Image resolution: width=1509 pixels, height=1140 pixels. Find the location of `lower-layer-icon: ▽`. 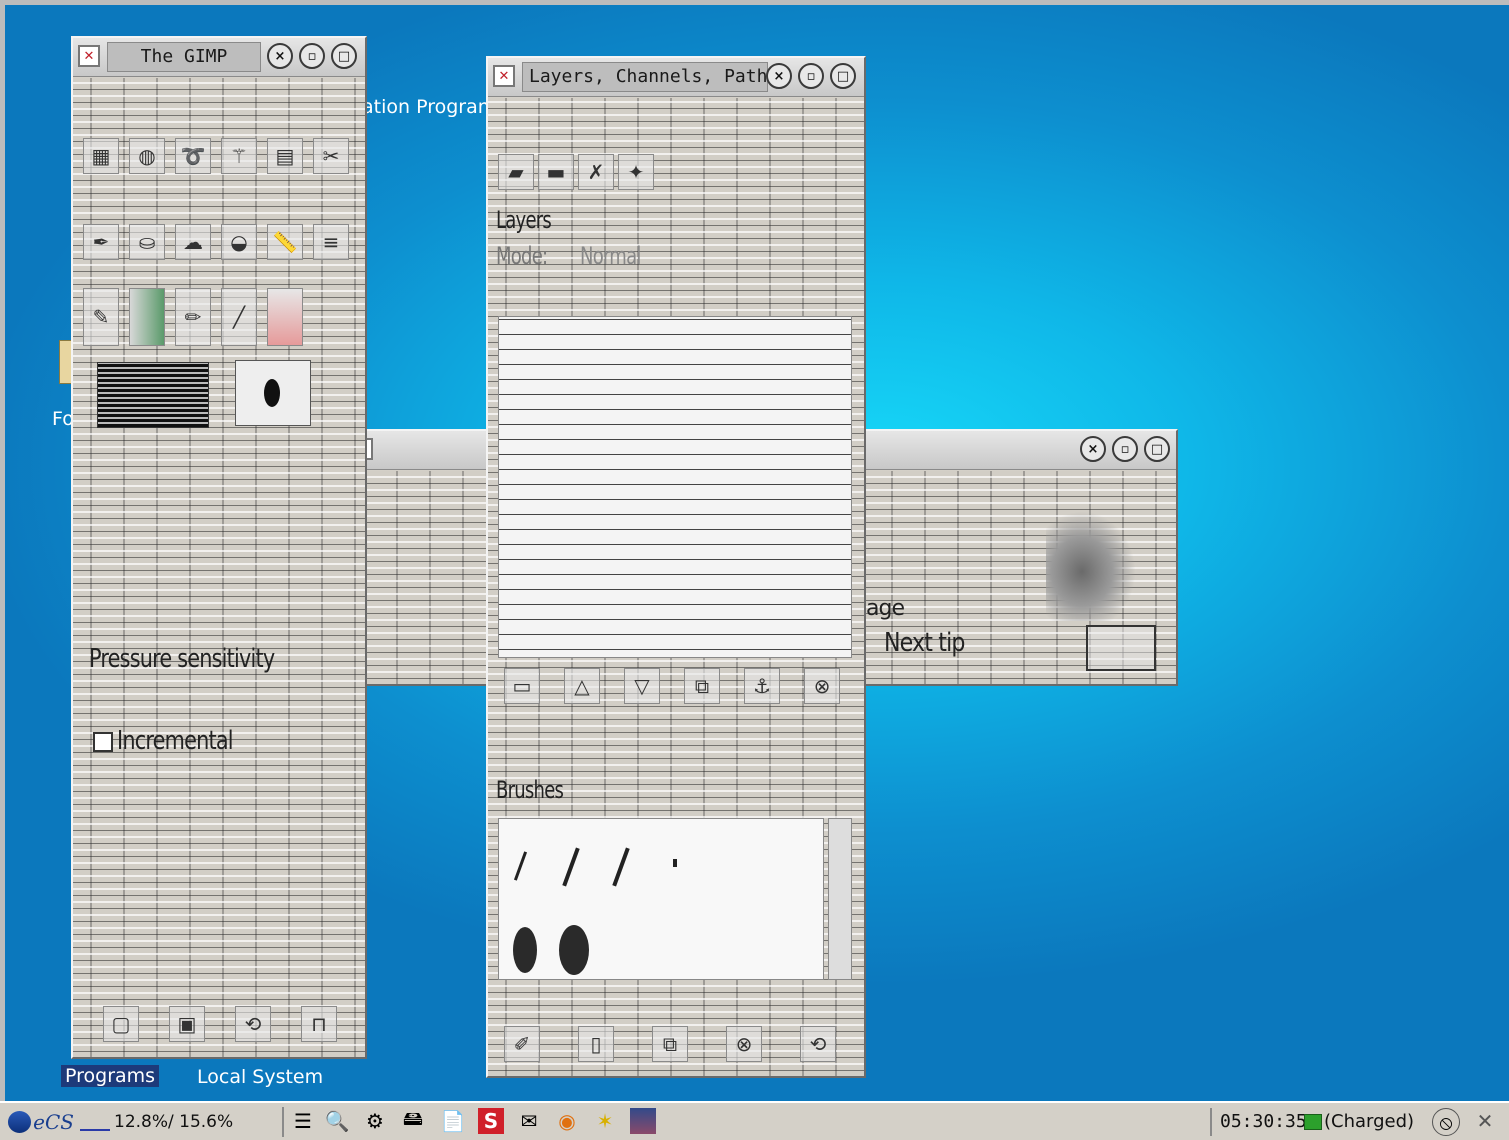

lower-layer-icon: ▽ is located at coordinates (642, 686).